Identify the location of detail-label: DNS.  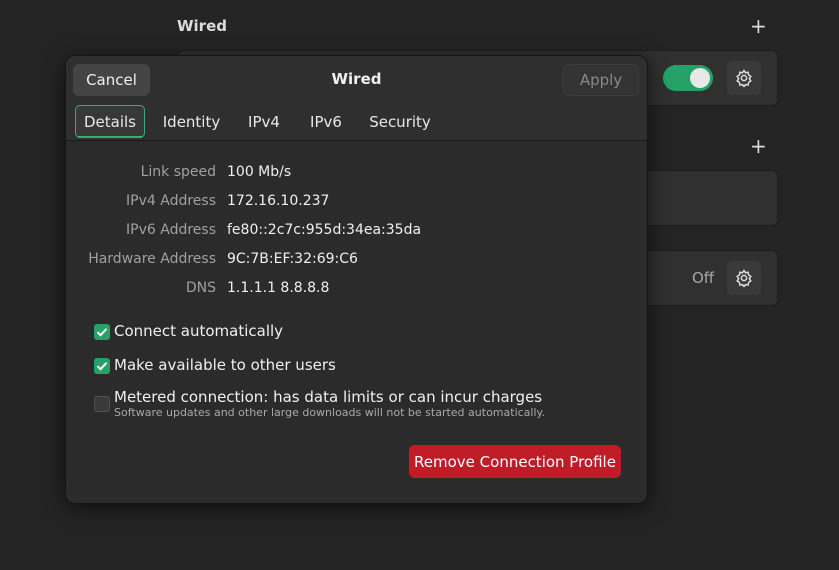
(200, 288).